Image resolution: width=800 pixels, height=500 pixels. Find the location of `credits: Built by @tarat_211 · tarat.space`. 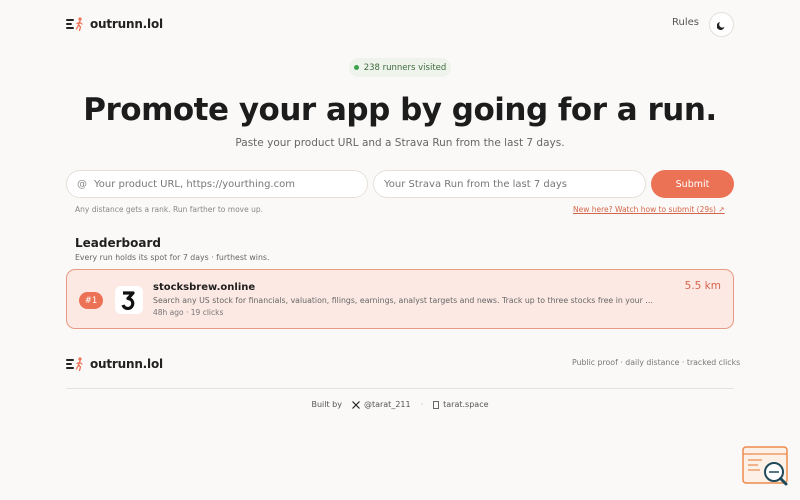

credits: Built by @tarat_211 · tarat.space is located at coordinates (400, 404).